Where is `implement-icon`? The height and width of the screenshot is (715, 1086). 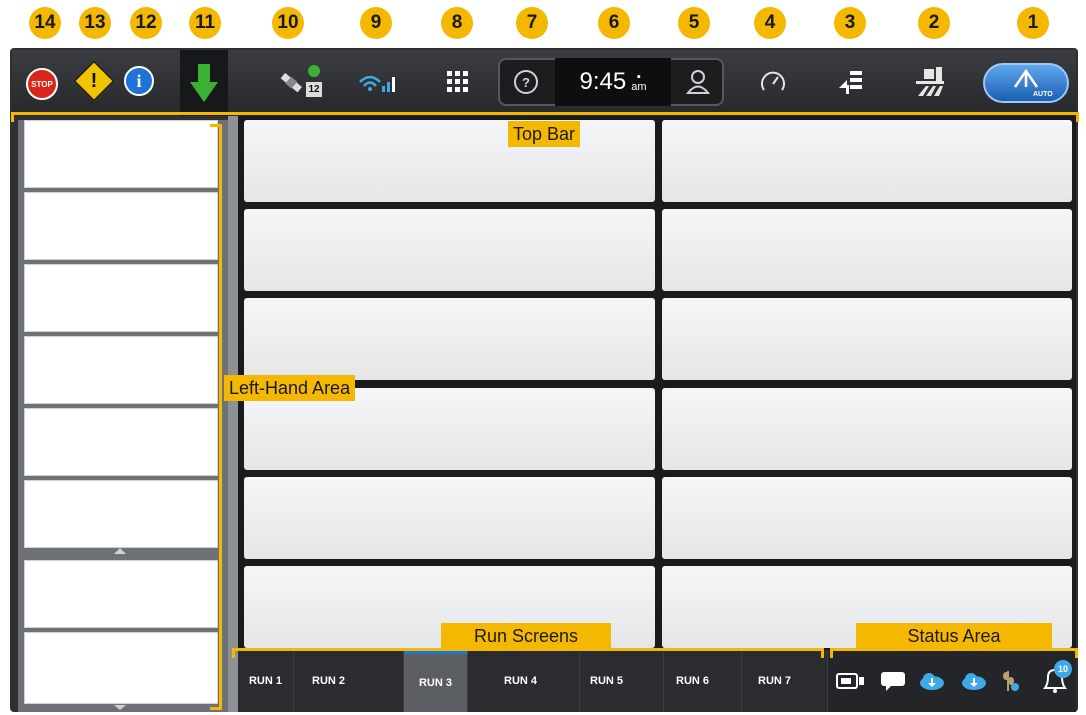 implement-icon is located at coordinates (850, 82).